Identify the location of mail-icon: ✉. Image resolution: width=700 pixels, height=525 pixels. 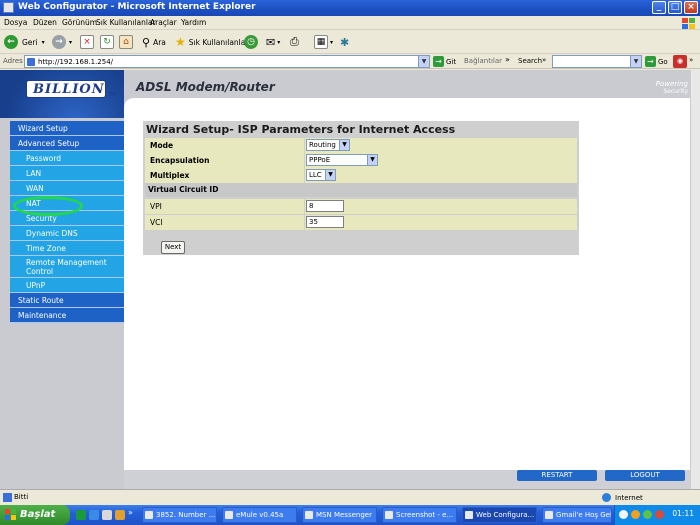
(271, 42).